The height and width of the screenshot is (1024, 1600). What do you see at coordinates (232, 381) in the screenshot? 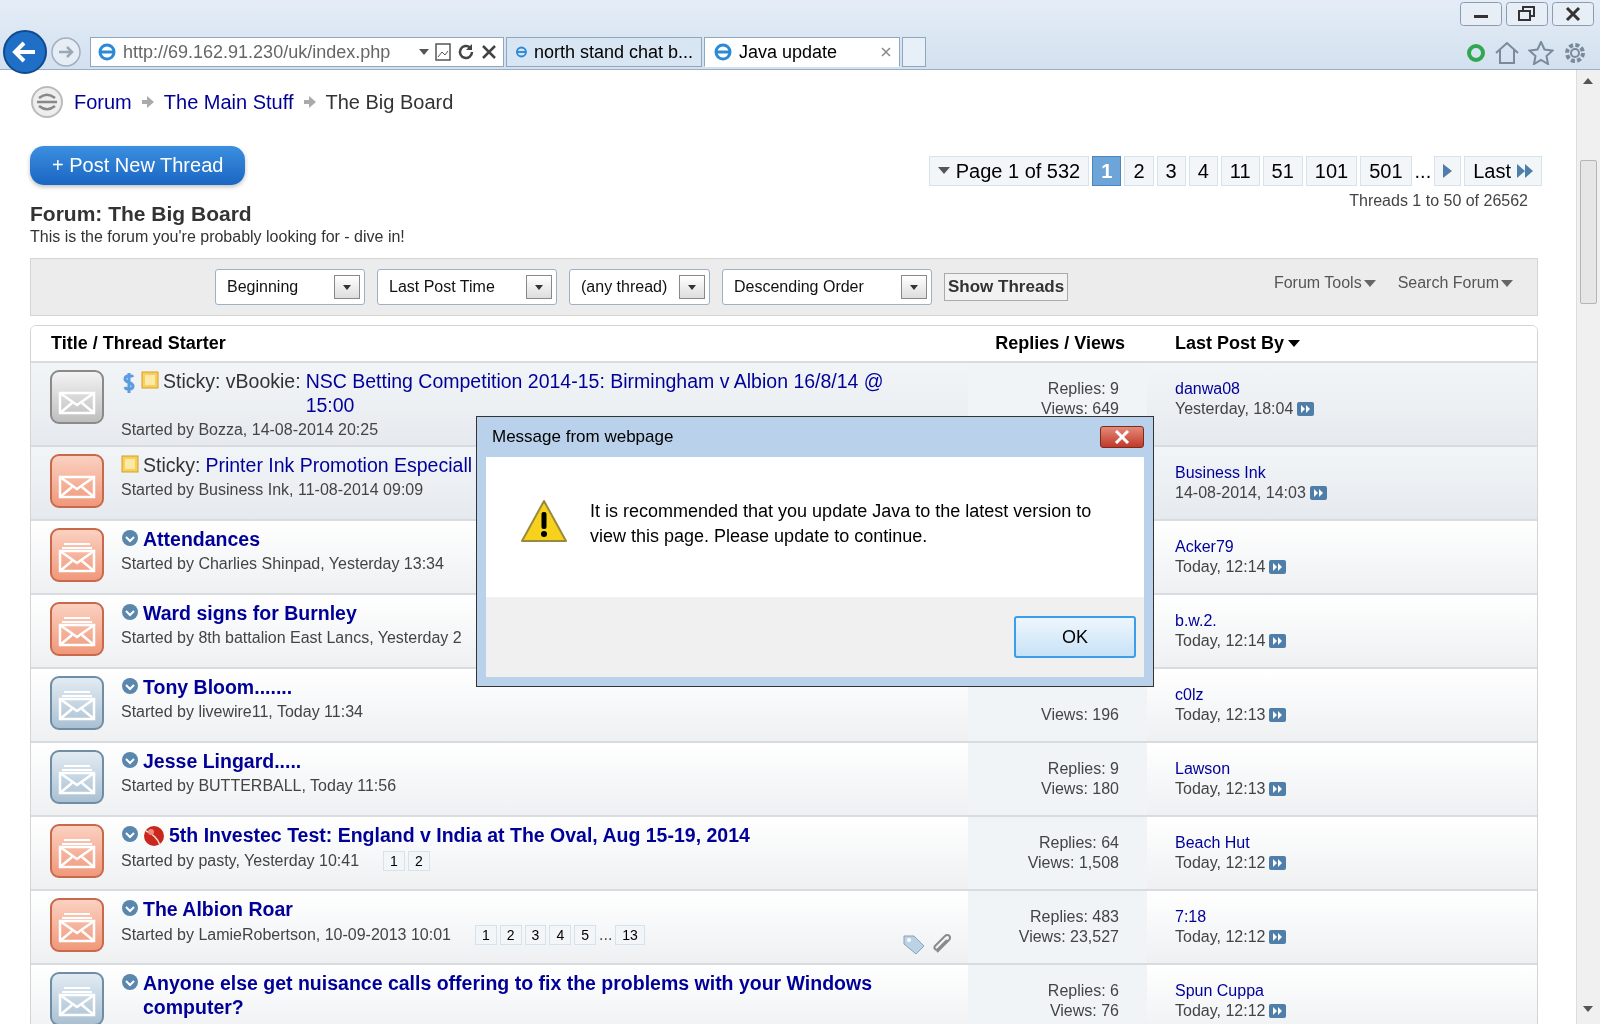
I see `thread-prefix: Sticky: vBookie:` at bounding box center [232, 381].